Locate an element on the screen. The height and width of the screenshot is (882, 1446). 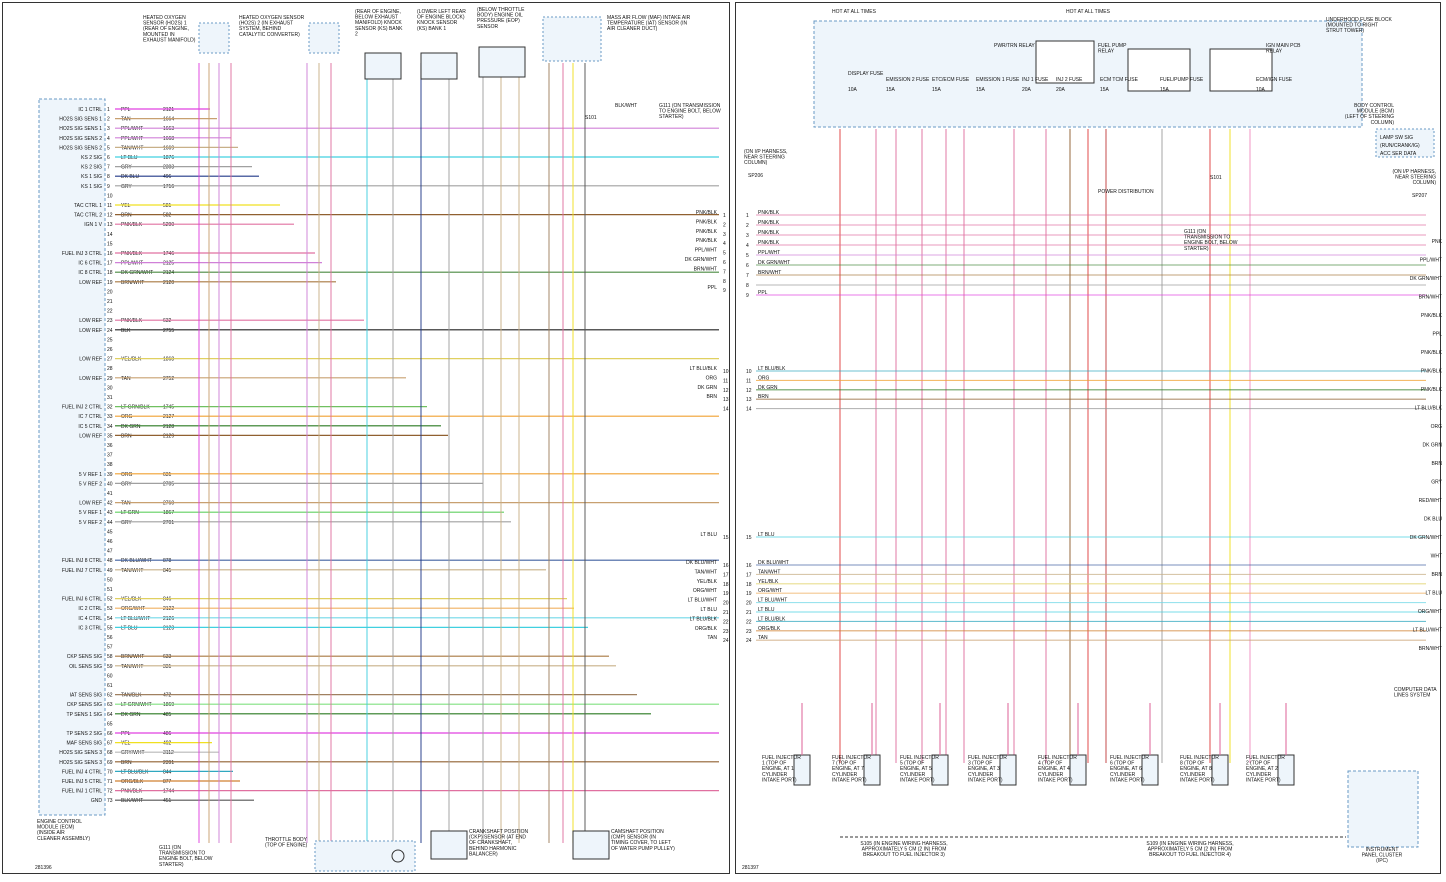
connector-number: 12 is located at coordinates (749, 391).